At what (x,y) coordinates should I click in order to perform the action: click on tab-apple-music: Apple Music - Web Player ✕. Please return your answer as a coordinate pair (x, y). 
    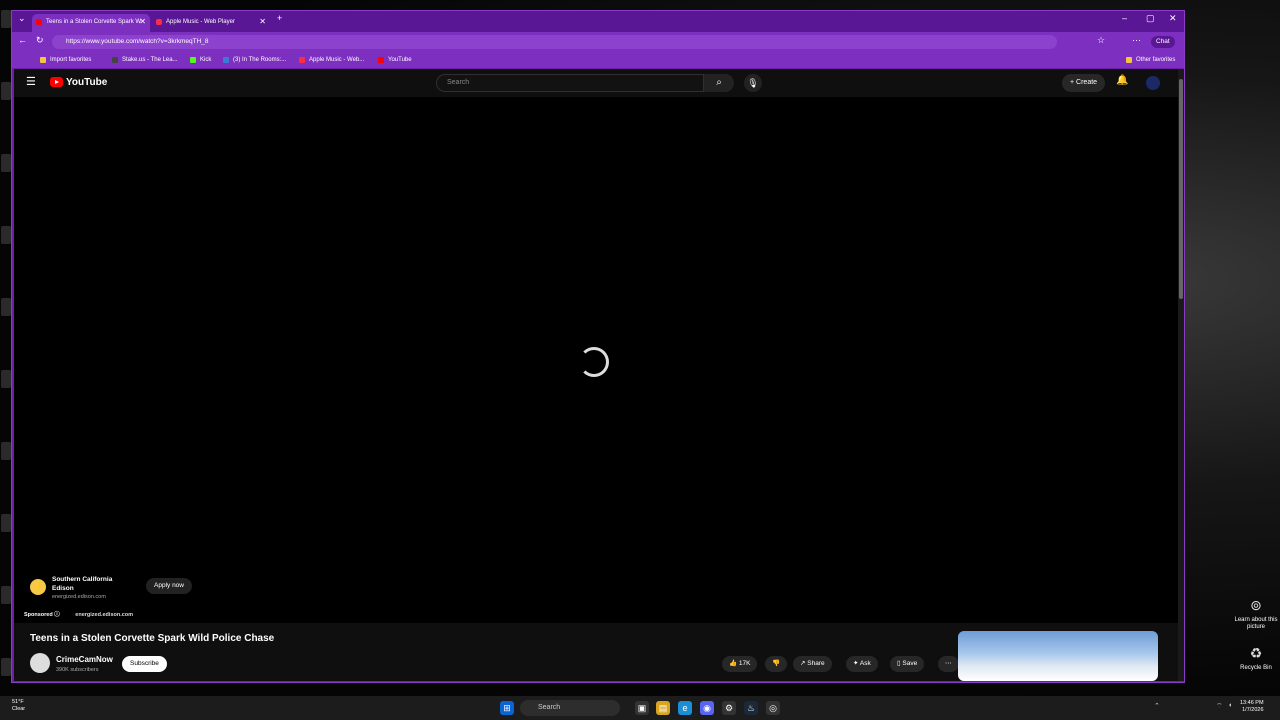
    Looking at the image, I should click on (211, 23).